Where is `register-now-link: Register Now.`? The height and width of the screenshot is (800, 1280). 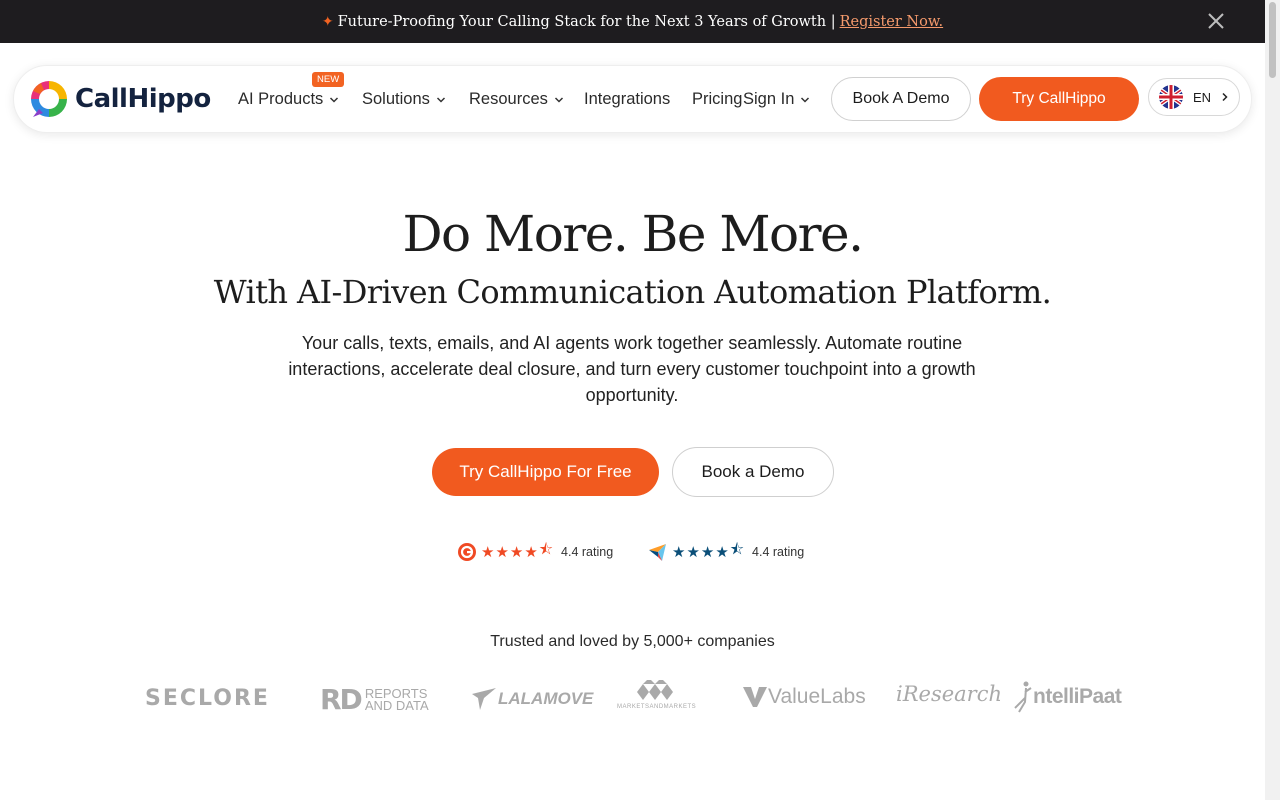 register-now-link: Register Now. is located at coordinates (892, 22).